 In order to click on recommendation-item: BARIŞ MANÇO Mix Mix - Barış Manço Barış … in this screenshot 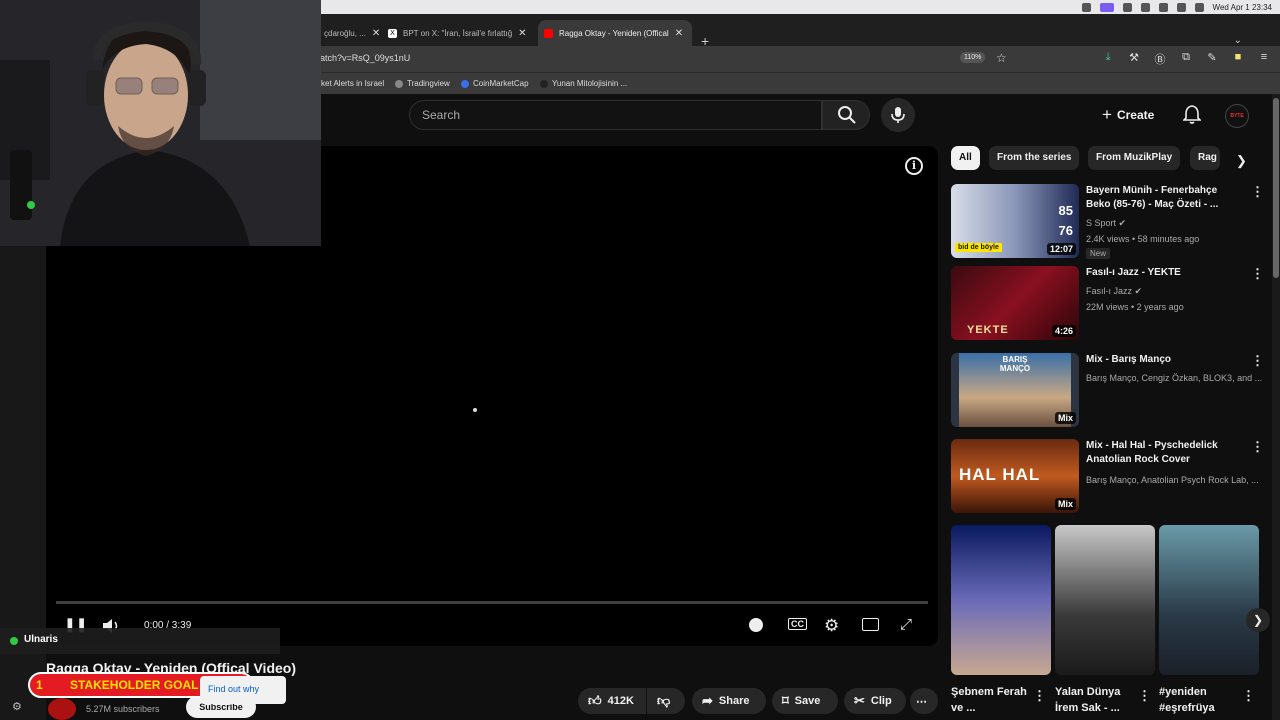, I will do `click(1107, 390)`.